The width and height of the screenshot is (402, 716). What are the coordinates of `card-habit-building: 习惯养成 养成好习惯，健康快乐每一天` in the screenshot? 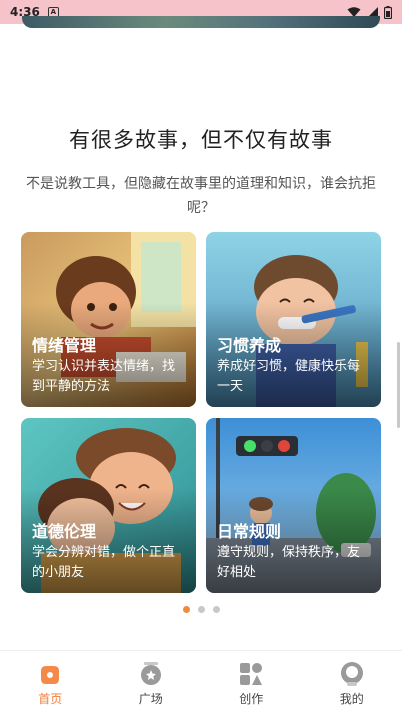 It's located at (293, 319).